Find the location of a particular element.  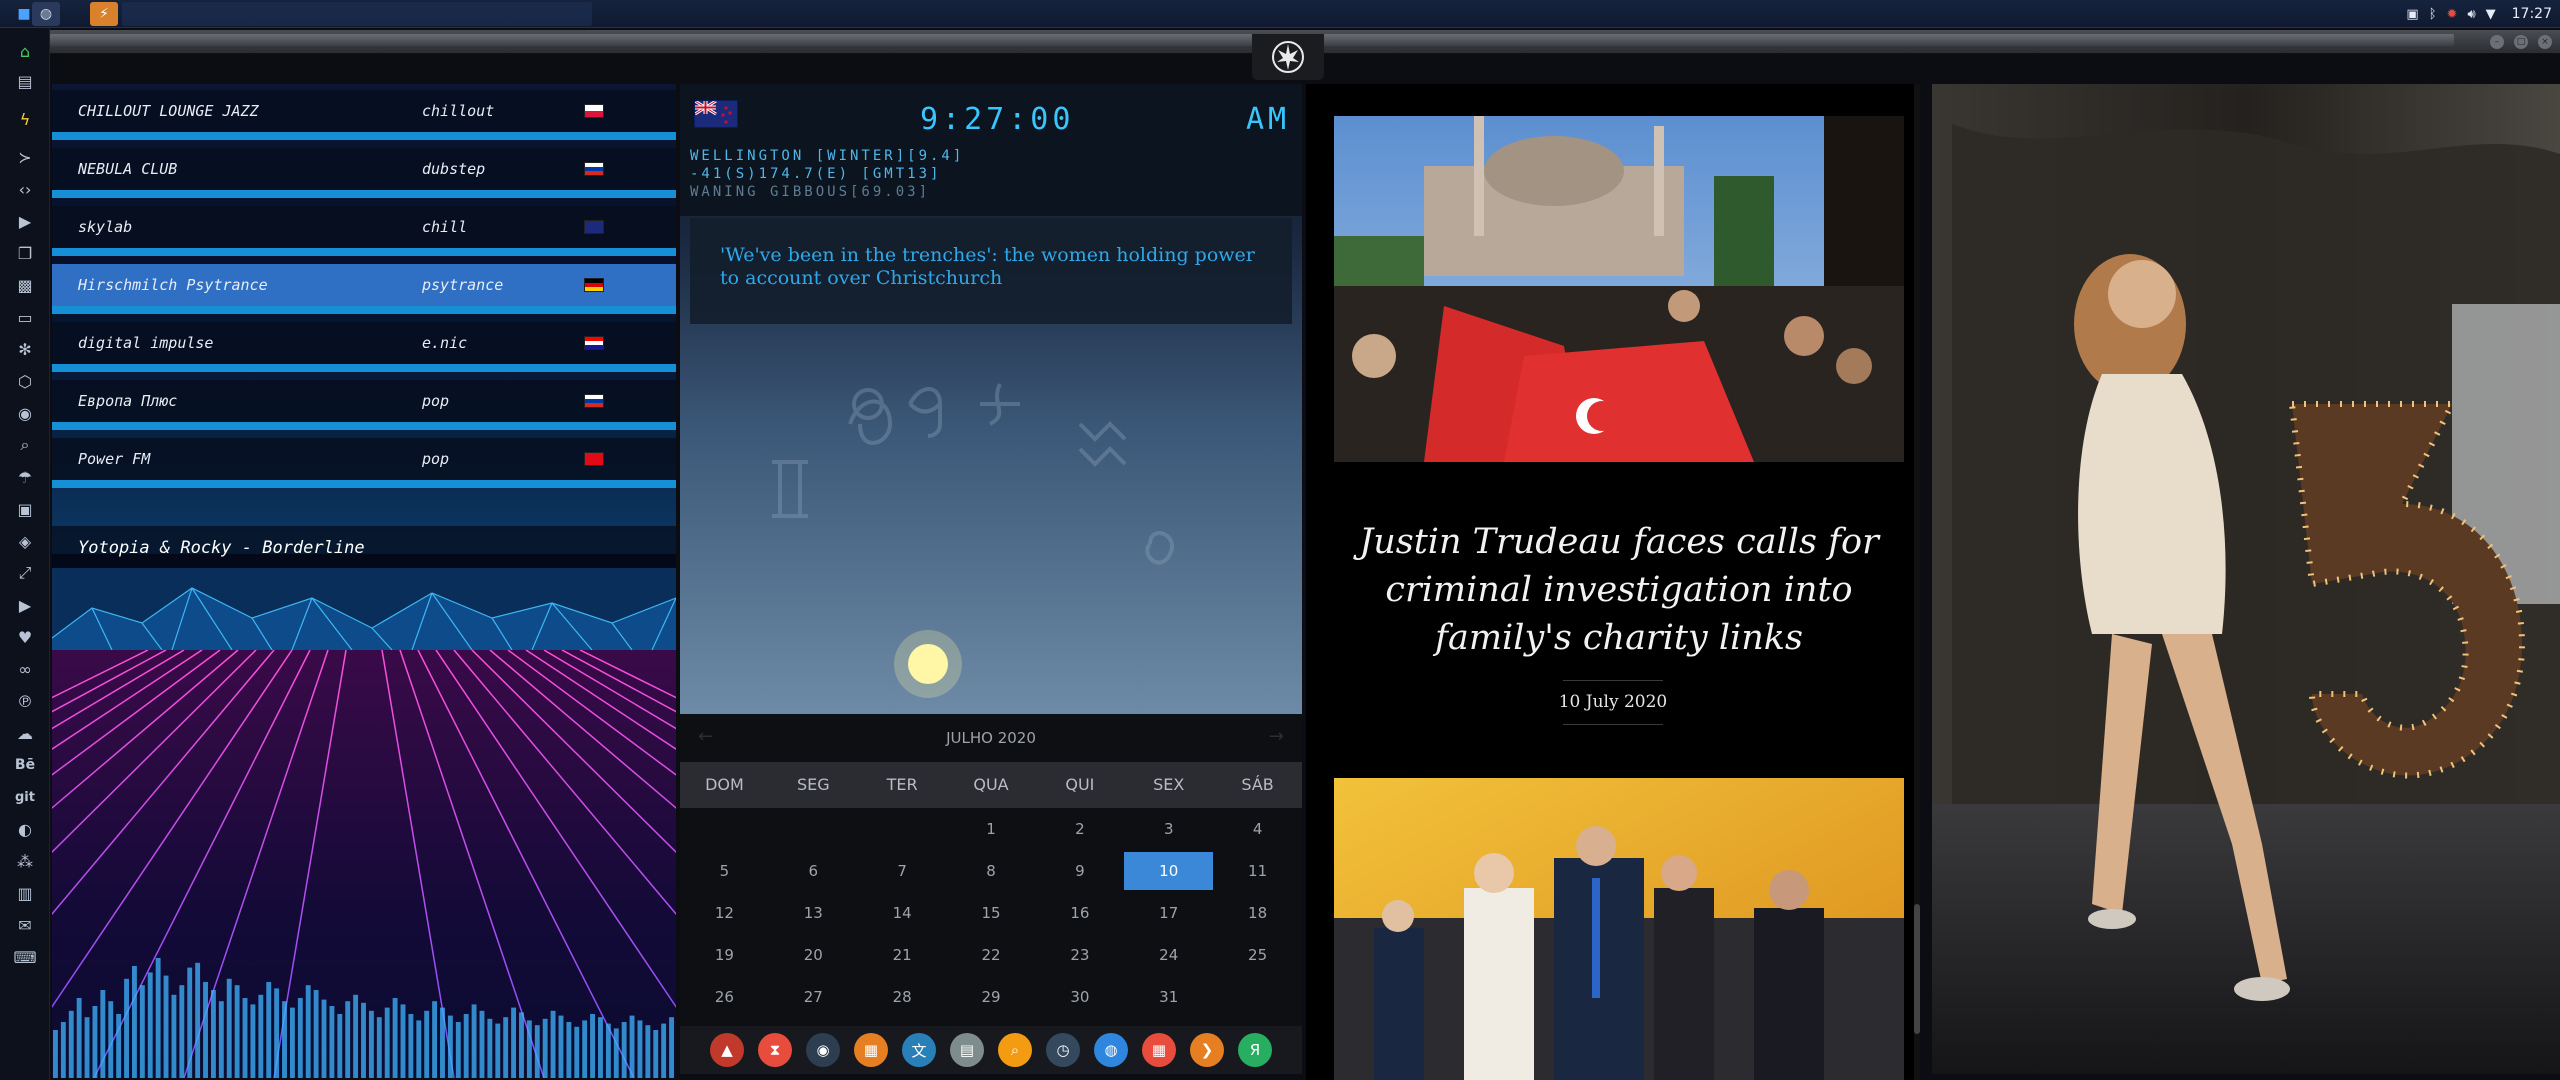

umbrella-icon: ☂ is located at coordinates (25, 477).